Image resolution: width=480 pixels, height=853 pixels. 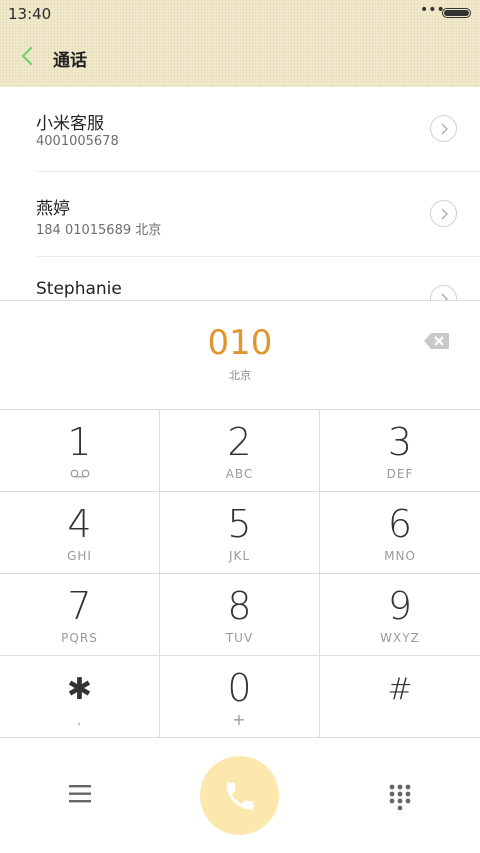 What do you see at coordinates (99, 230) in the screenshot?
I see `contact-detail: 184 01015689 北京` at bounding box center [99, 230].